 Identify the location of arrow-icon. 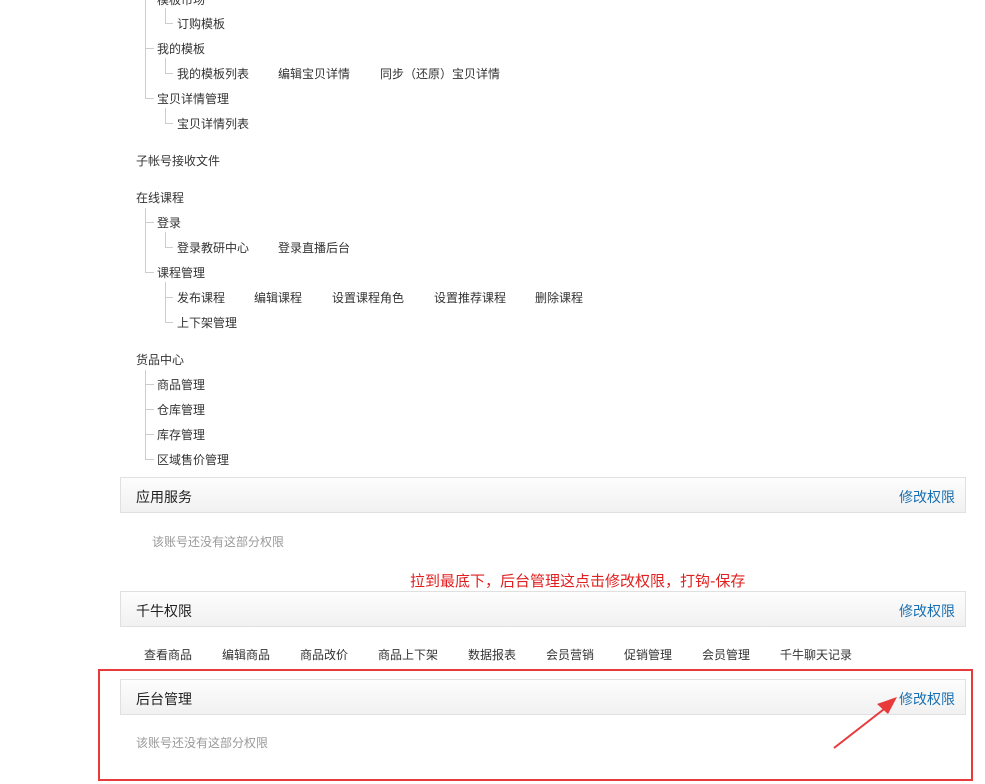
(865, 723).